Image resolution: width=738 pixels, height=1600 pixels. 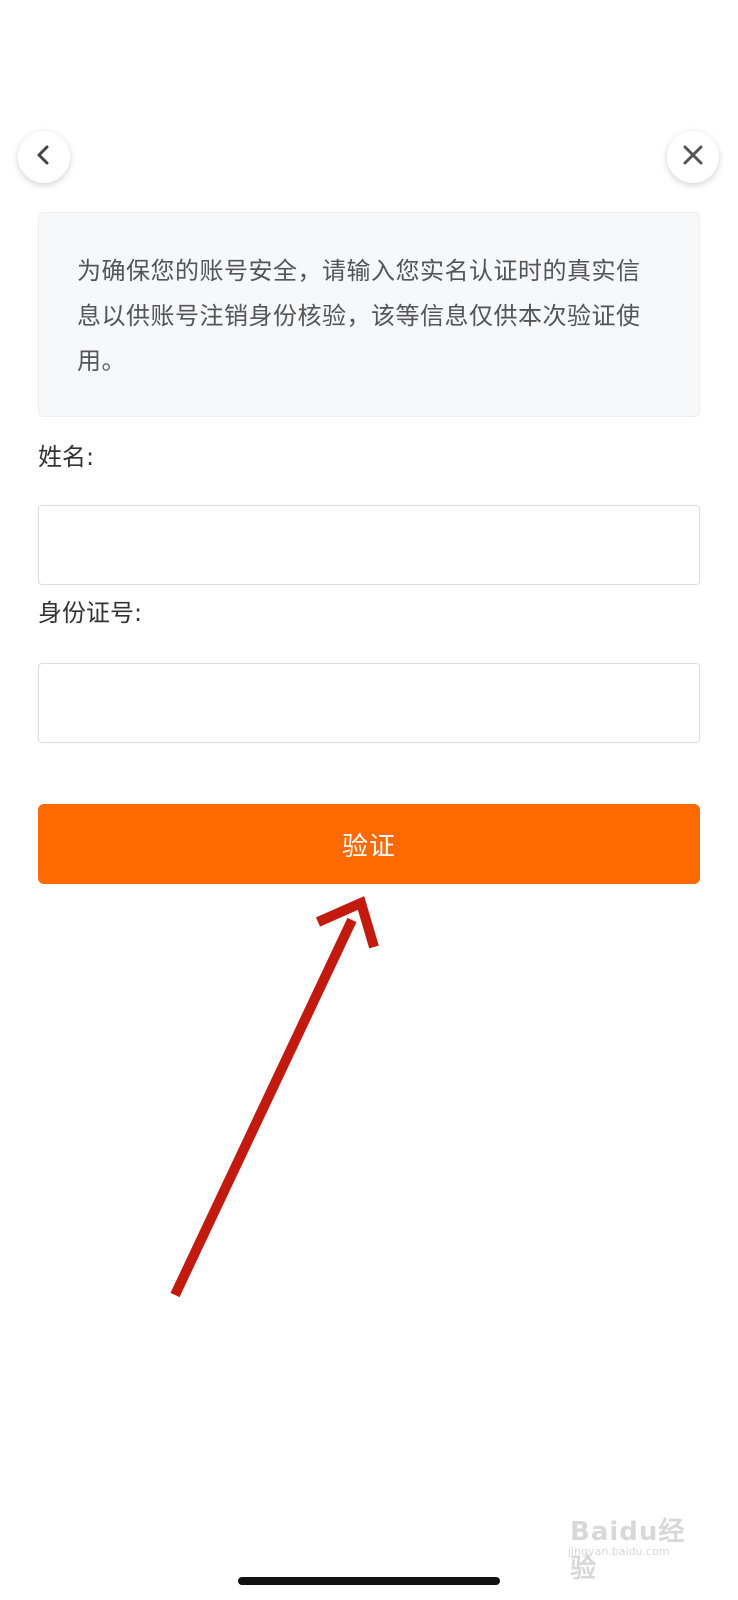 I want to click on verify-button: 验证, so click(x=369, y=844).